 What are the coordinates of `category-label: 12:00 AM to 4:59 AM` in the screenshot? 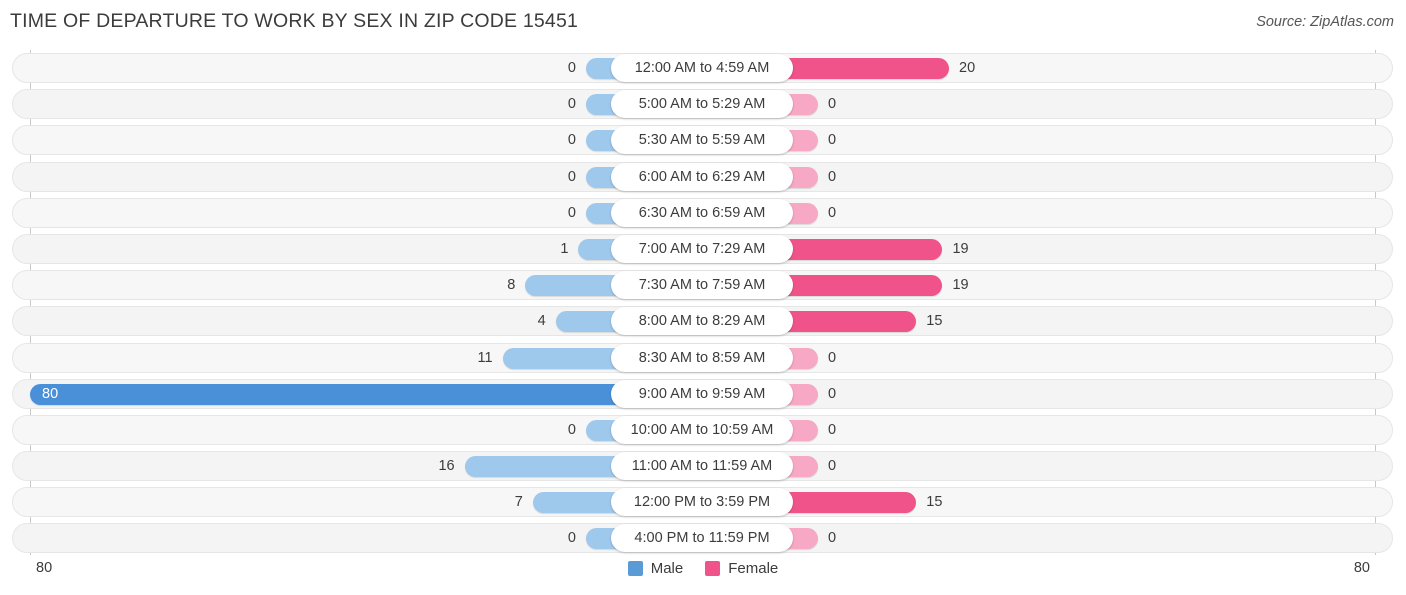 It's located at (702, 68).